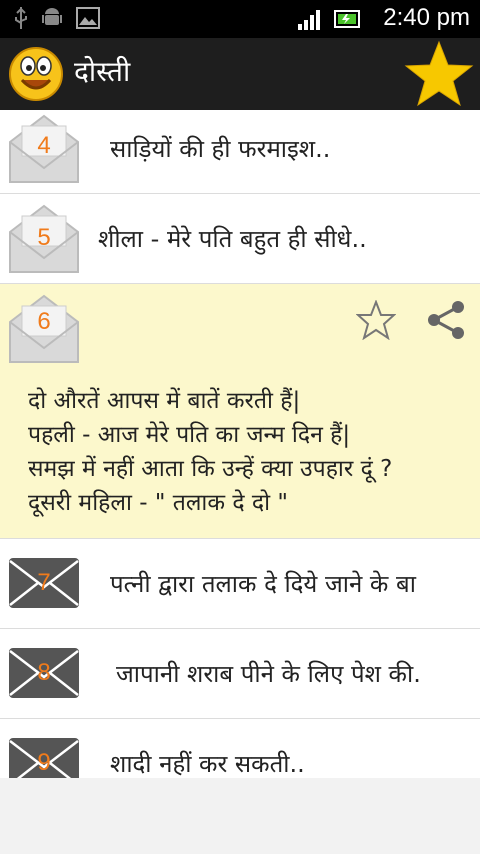 Image resolution: width=480 pixels, height=854 pixels. What do you see at coordinates (52, 16) in the screenshot?
I see `android-icon` at bounding box center [52, 16].